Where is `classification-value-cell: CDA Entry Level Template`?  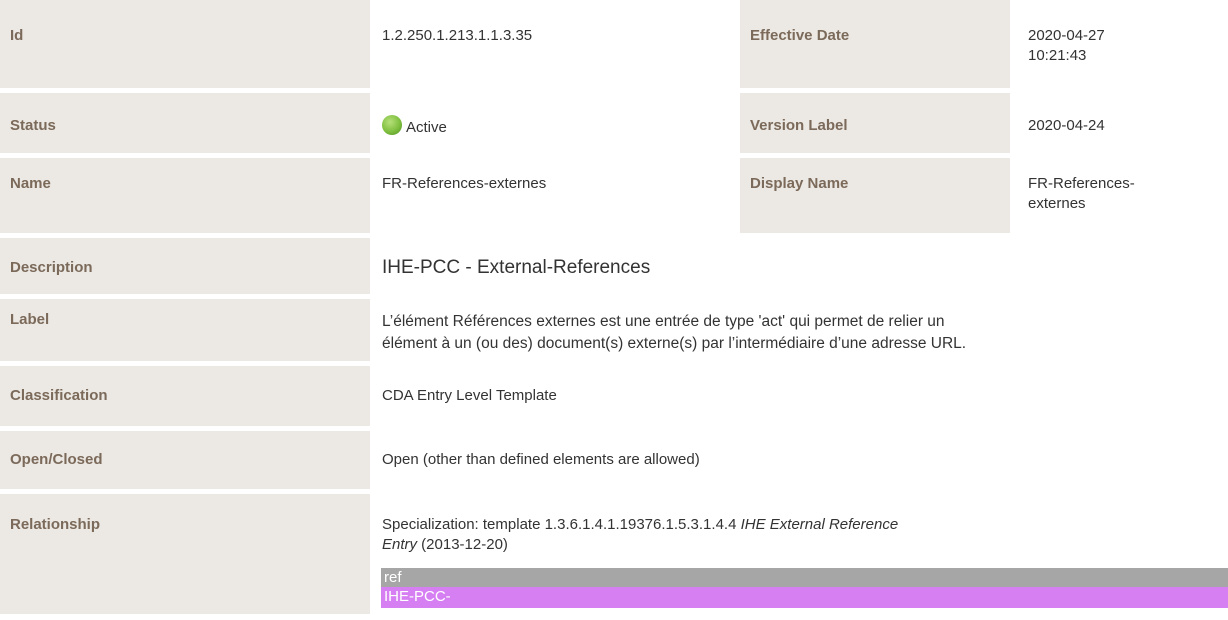
classification-value-cell: CDA Entry Level Template is located at coordinates (799, 396).